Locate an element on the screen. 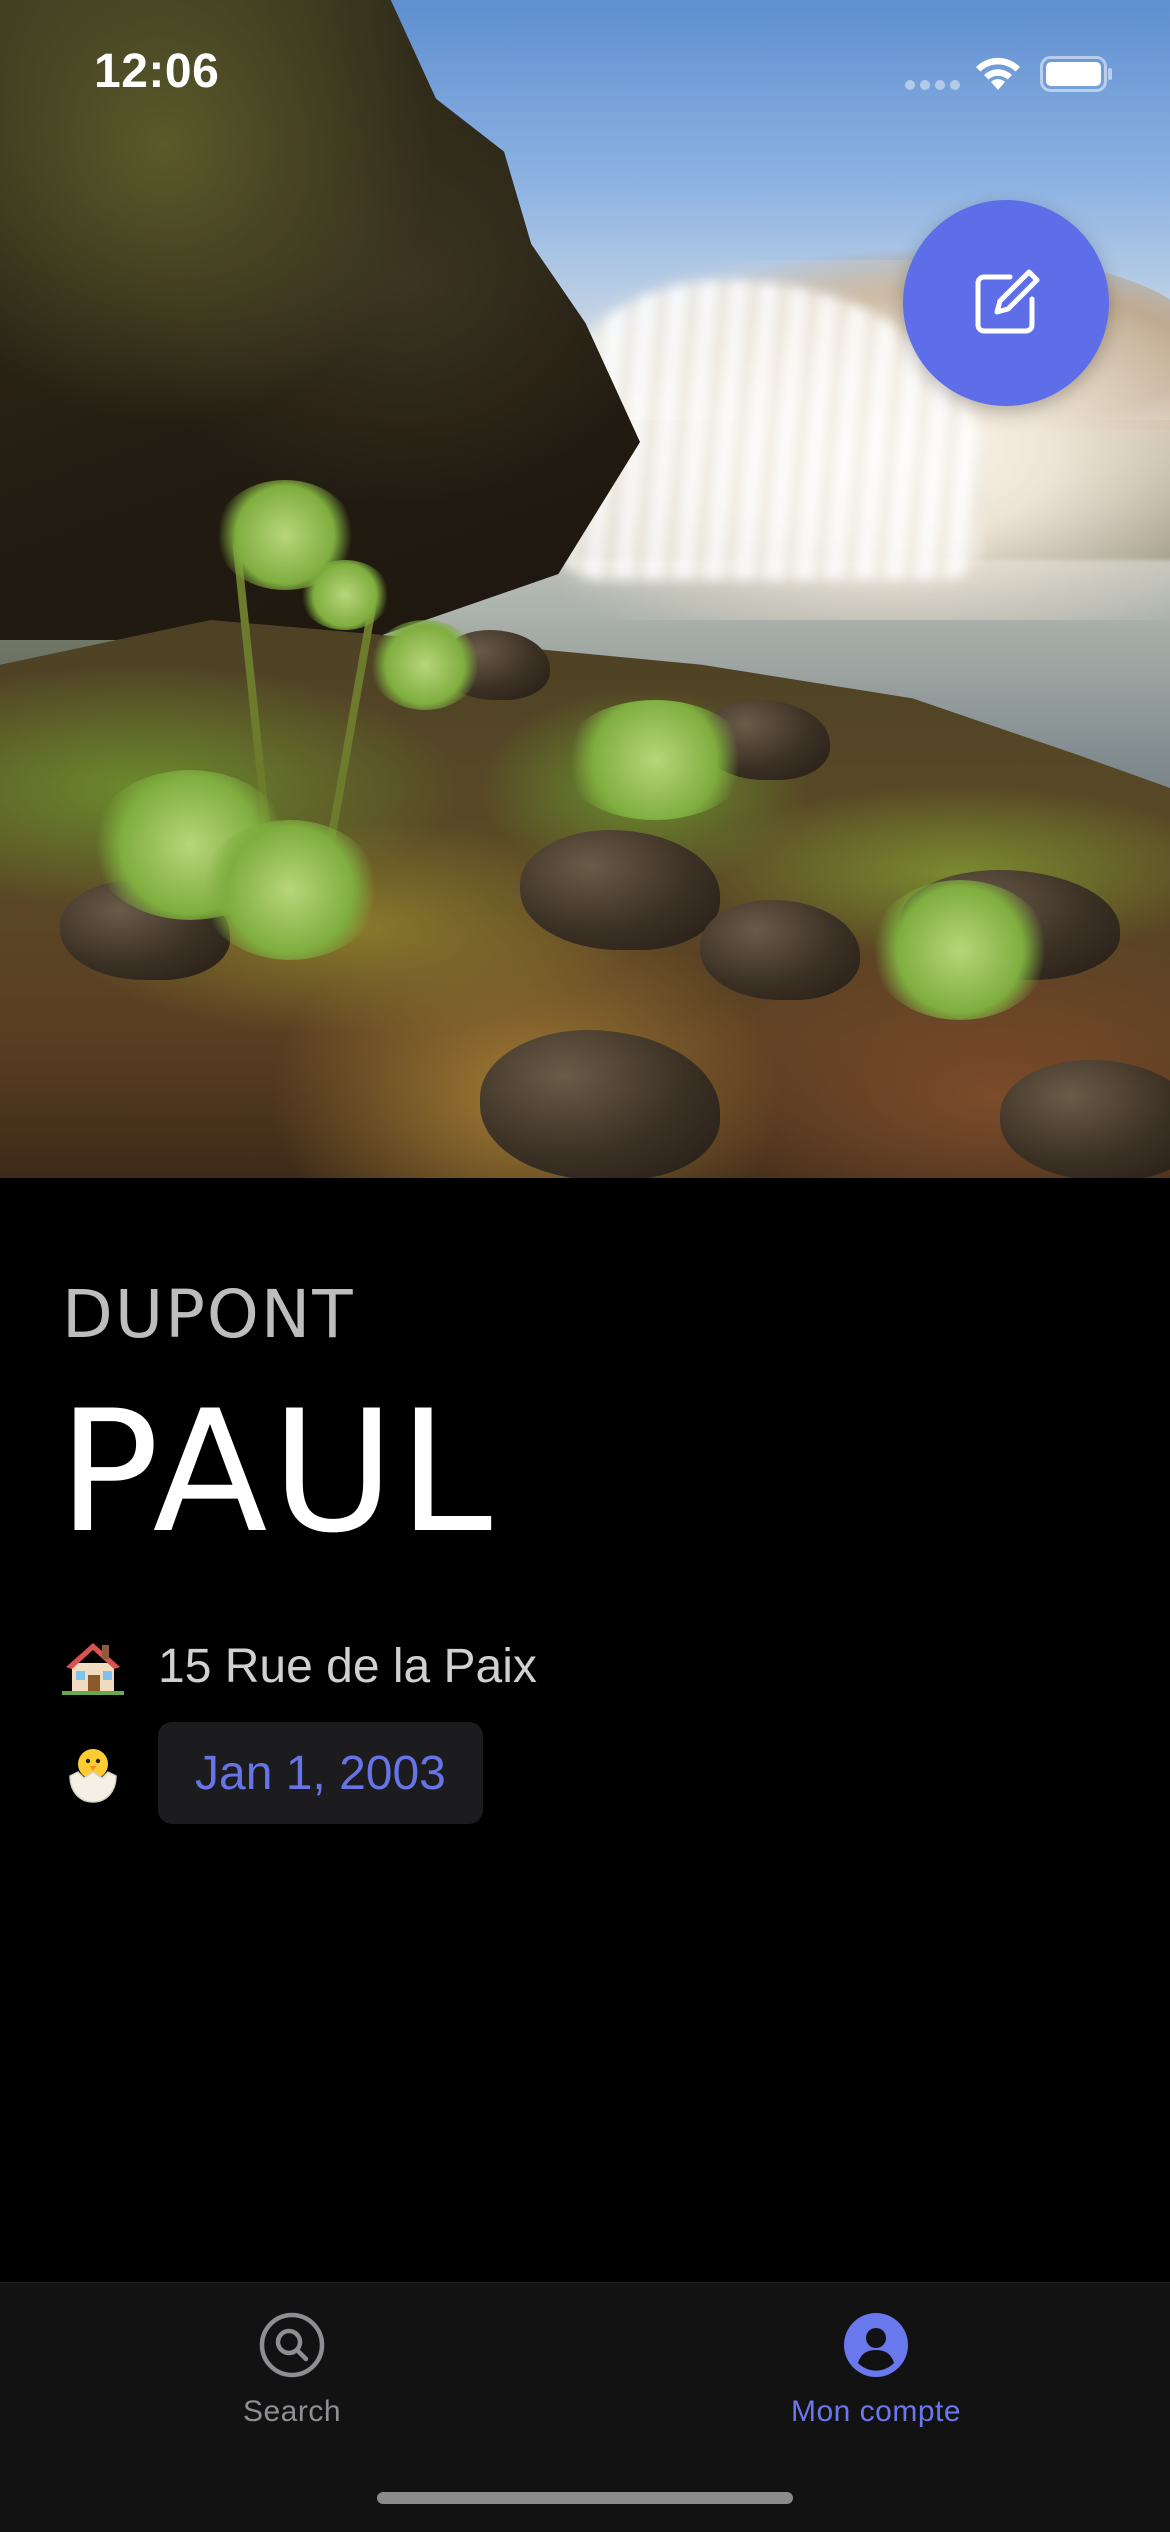 The height and width of the screenshot is (2532, 1170). house-emoji-icon is located at coordinates (93, 1669).